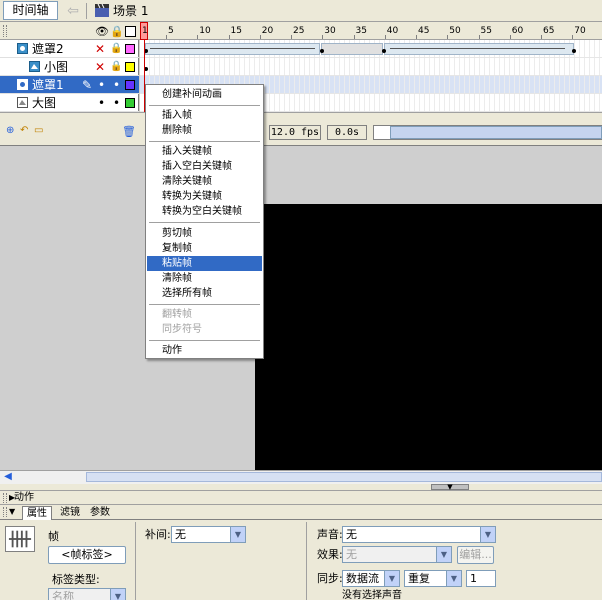  What do you see at coordinates (204, 233) in the screenshot?
I see `menu-item-cut-frames: 剪切帧` at bounding box center [204, 233].